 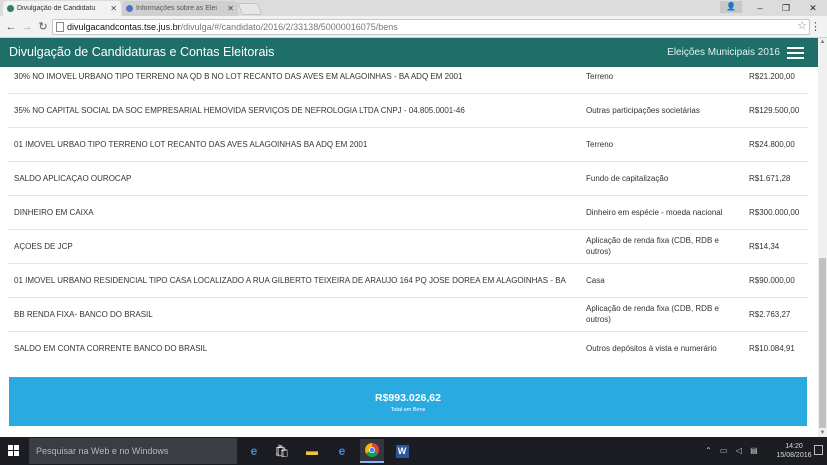 I want to click on windows-start-icon, so click(x=14, y=451).